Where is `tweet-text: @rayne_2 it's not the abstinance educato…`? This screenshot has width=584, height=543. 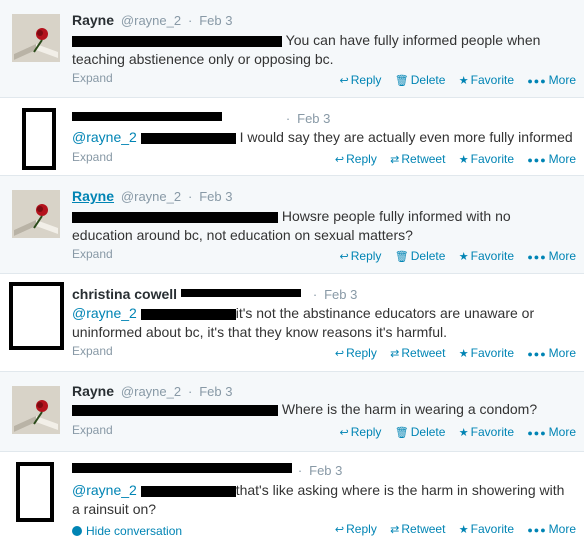
tweet-text: @rayne_2 it's not the abstinance educato… is located at coordinates (303, 322).